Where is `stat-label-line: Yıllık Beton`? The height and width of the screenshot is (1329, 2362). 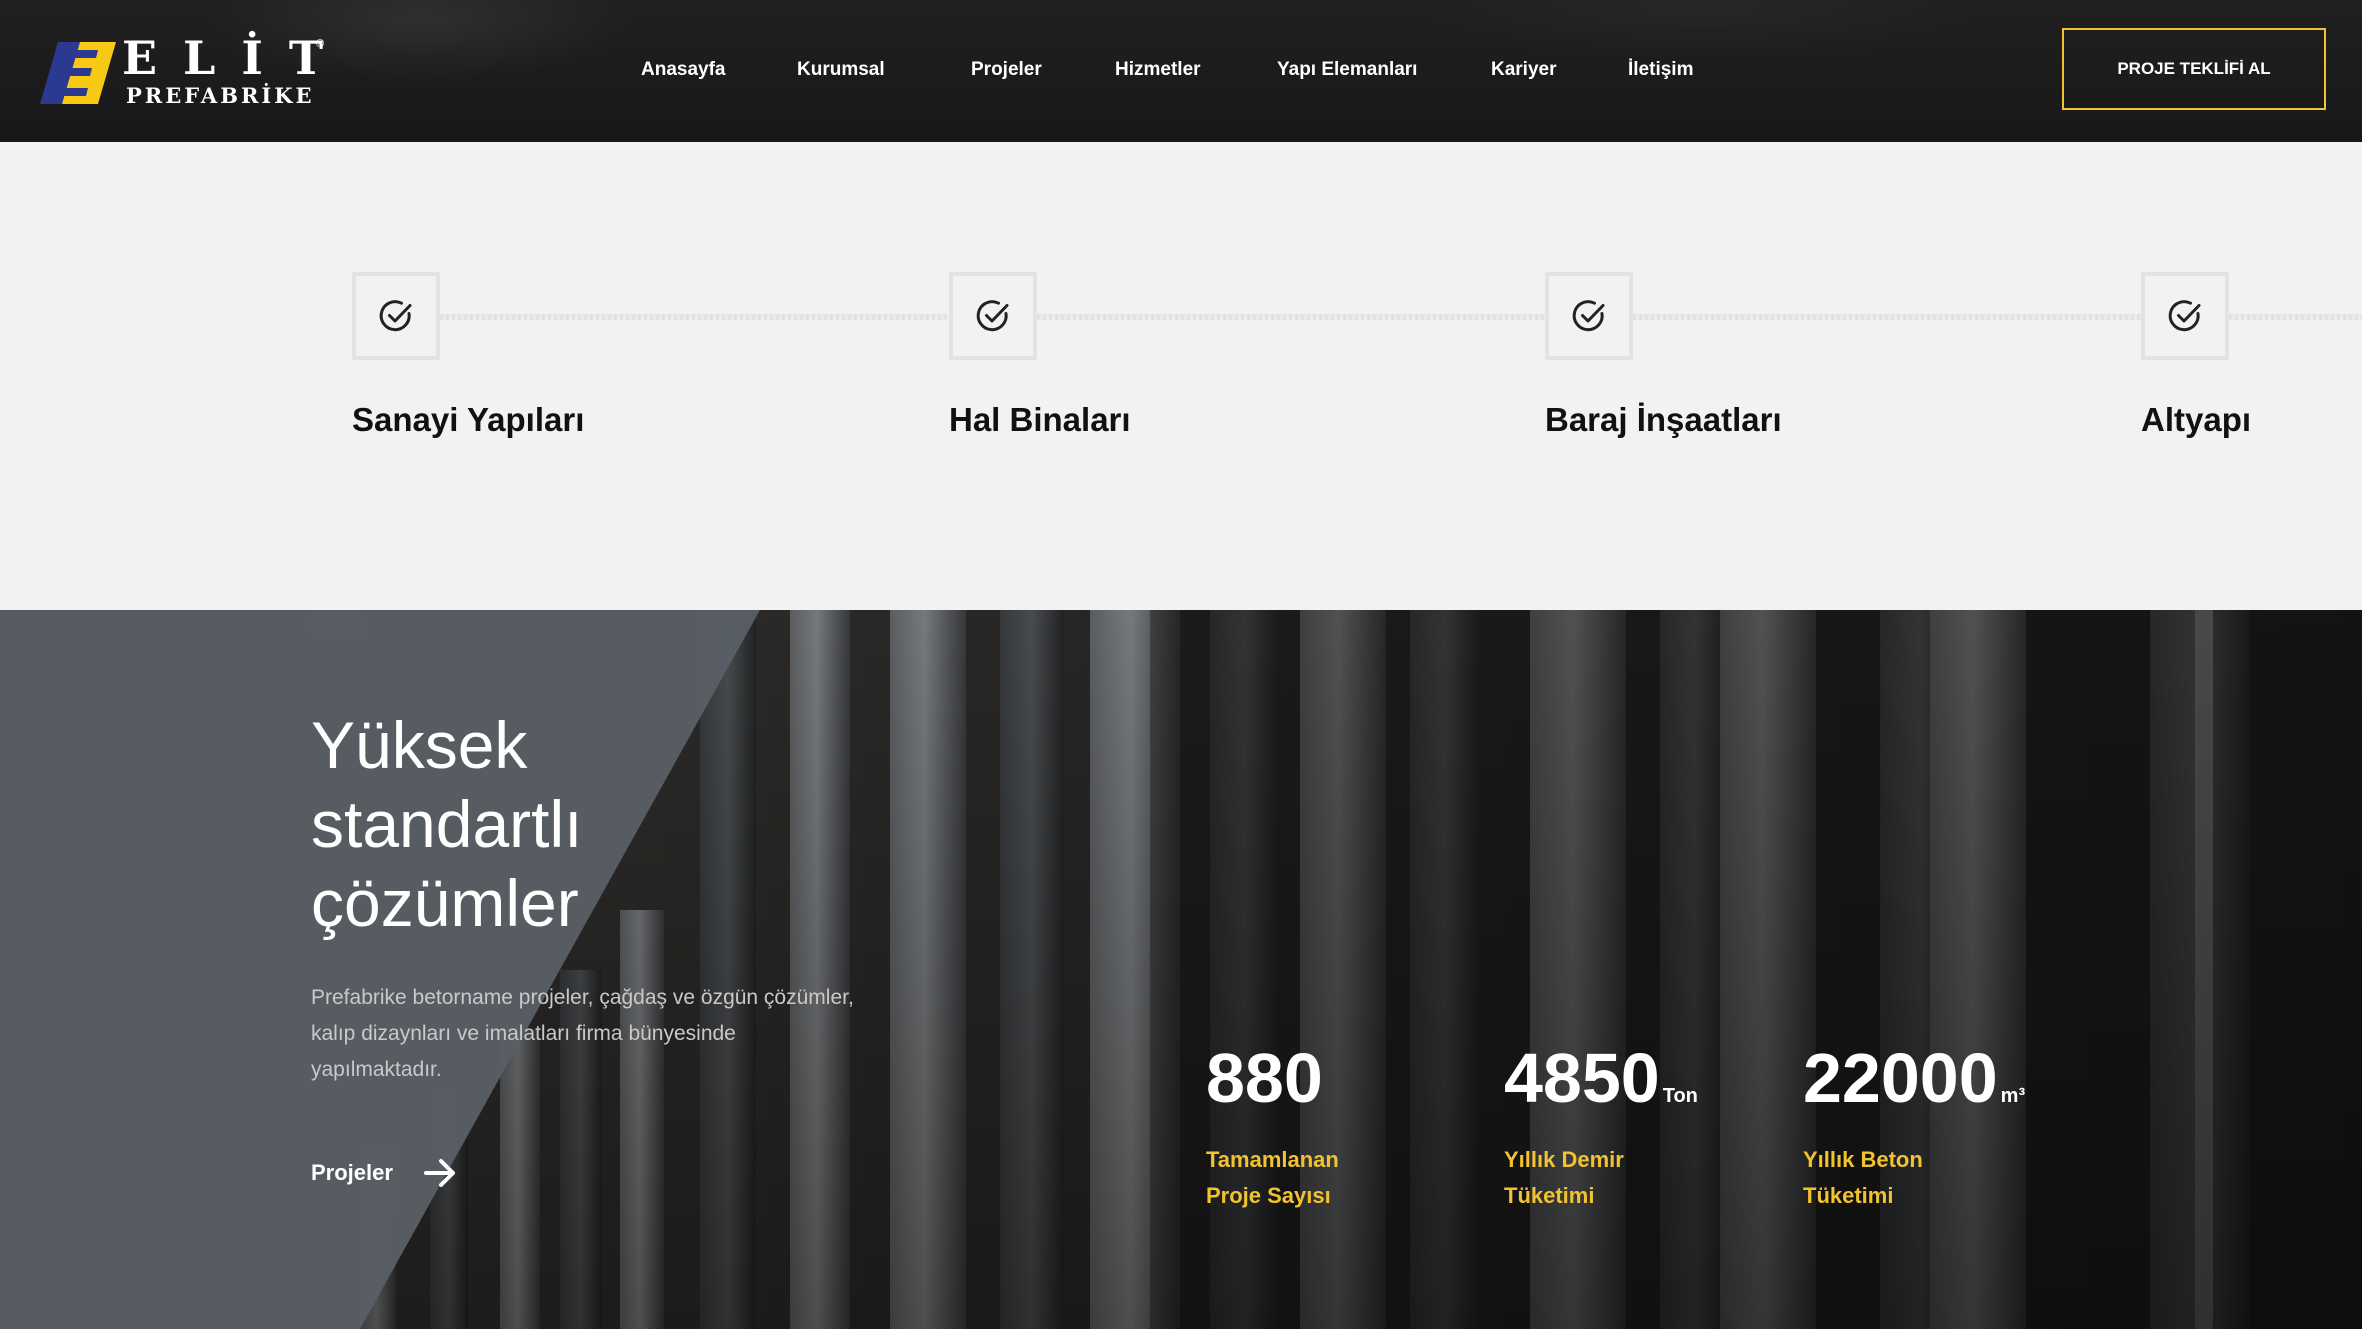 stat-label-line: Yıllık Beton is located at coordinates (1863, 1159).